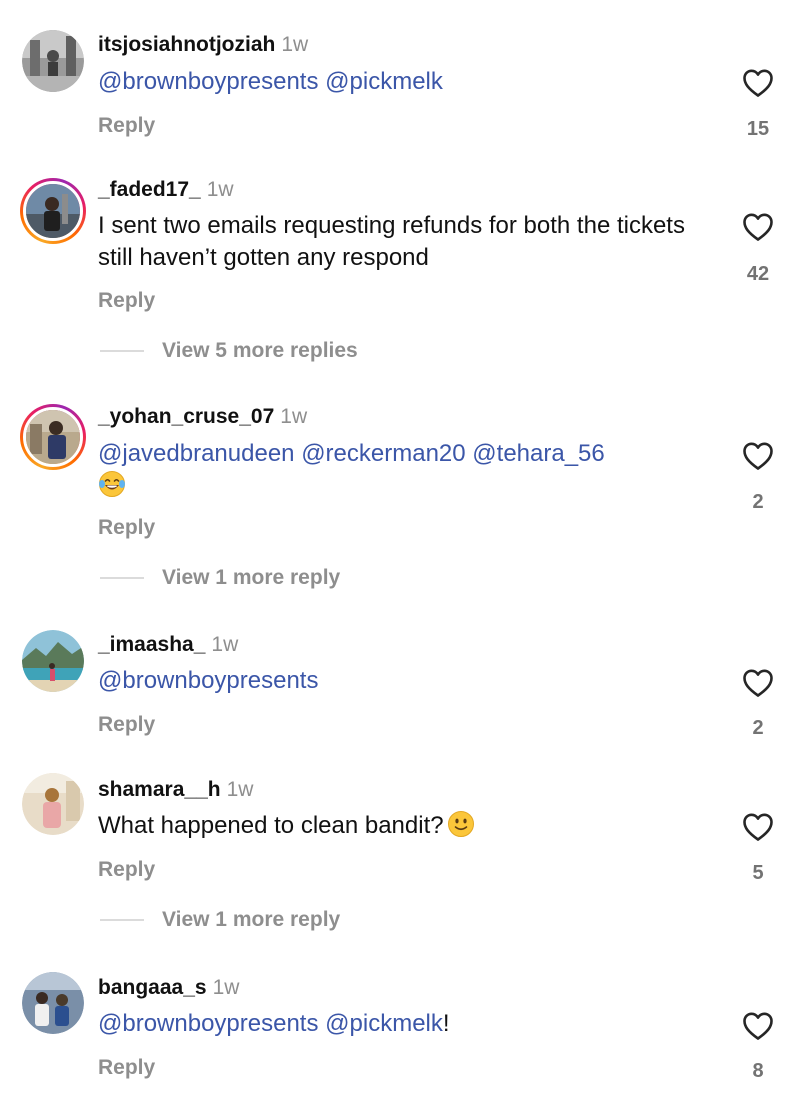 The height and width of the screenshot is (1104, 810). What do you see at coordinates (538, 453) in the screenshot?
I see `mention-link: @tehara_56` at bounding box center [538, 453].